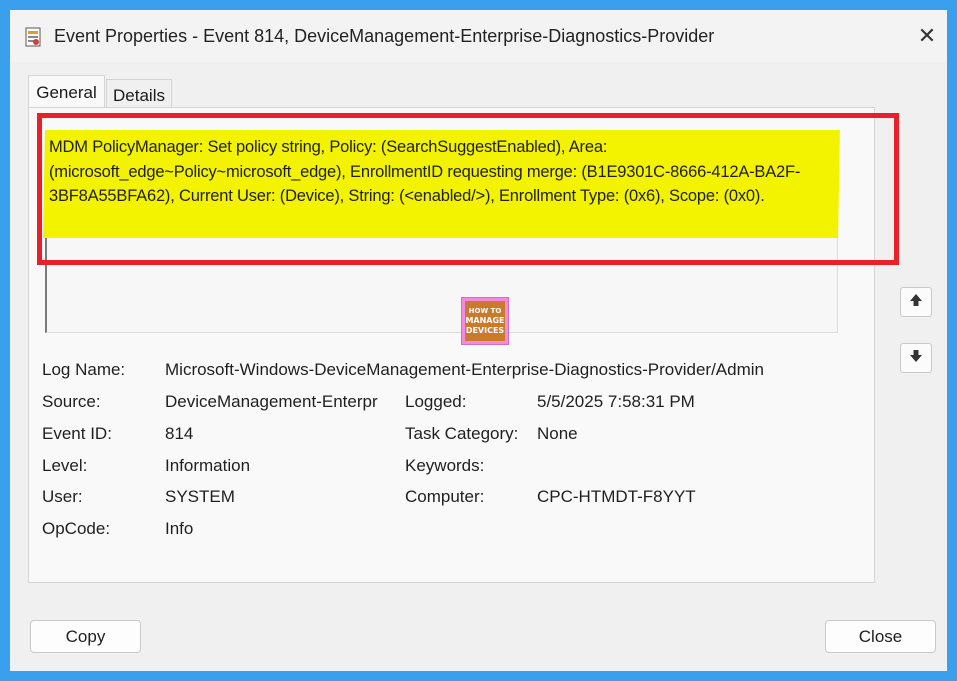 Image resolution: width=957 pixels, height=681 pixels. I want to click on log-name-label: Log Name:, so click(84, 369).